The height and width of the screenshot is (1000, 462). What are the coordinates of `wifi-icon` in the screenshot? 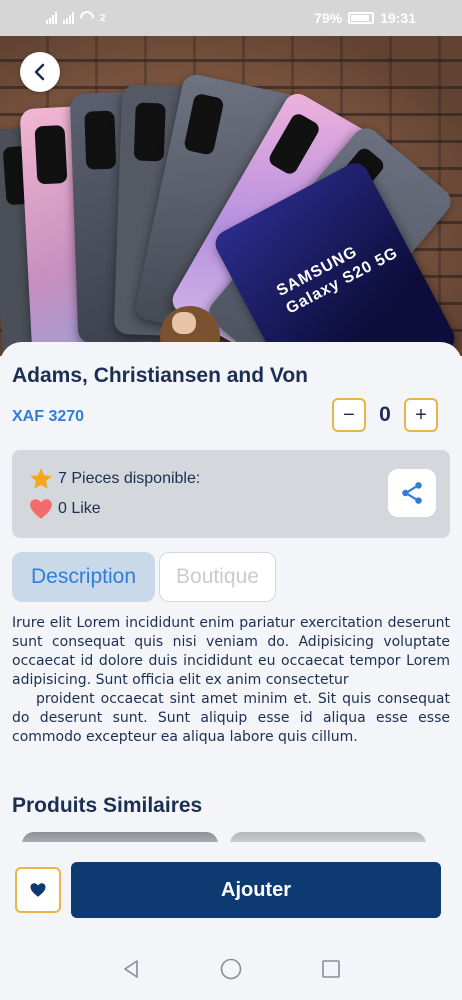 It's located at (87, 18).